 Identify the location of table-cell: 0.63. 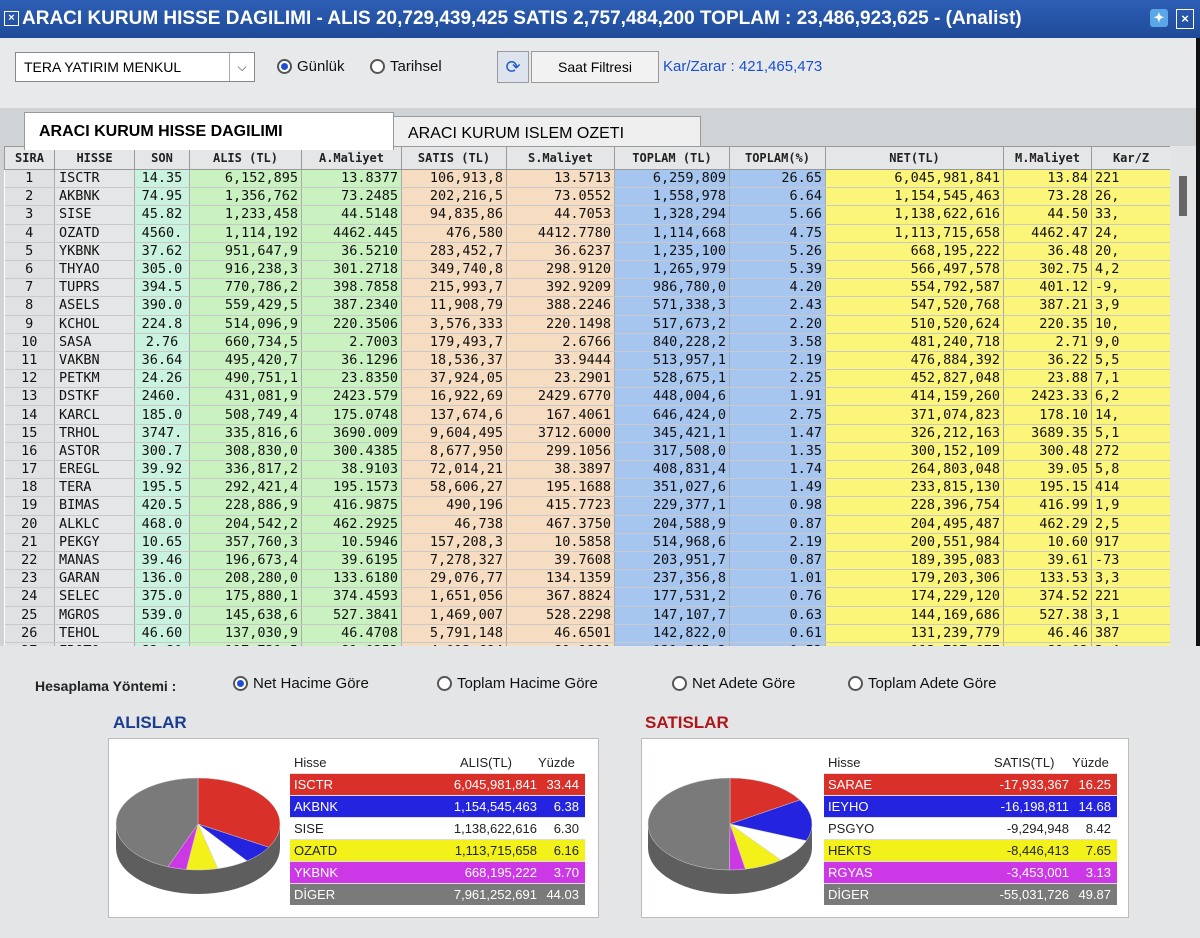
(777, 615).